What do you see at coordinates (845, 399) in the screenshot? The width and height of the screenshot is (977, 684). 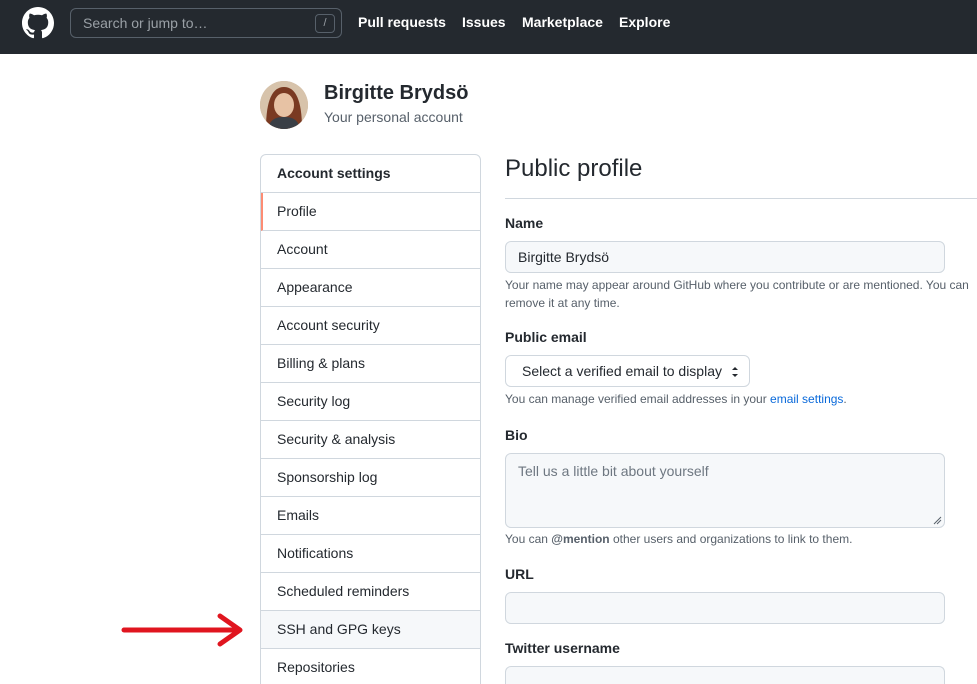 I see `email-help-text-end: .` at bounding box center [845, 399].